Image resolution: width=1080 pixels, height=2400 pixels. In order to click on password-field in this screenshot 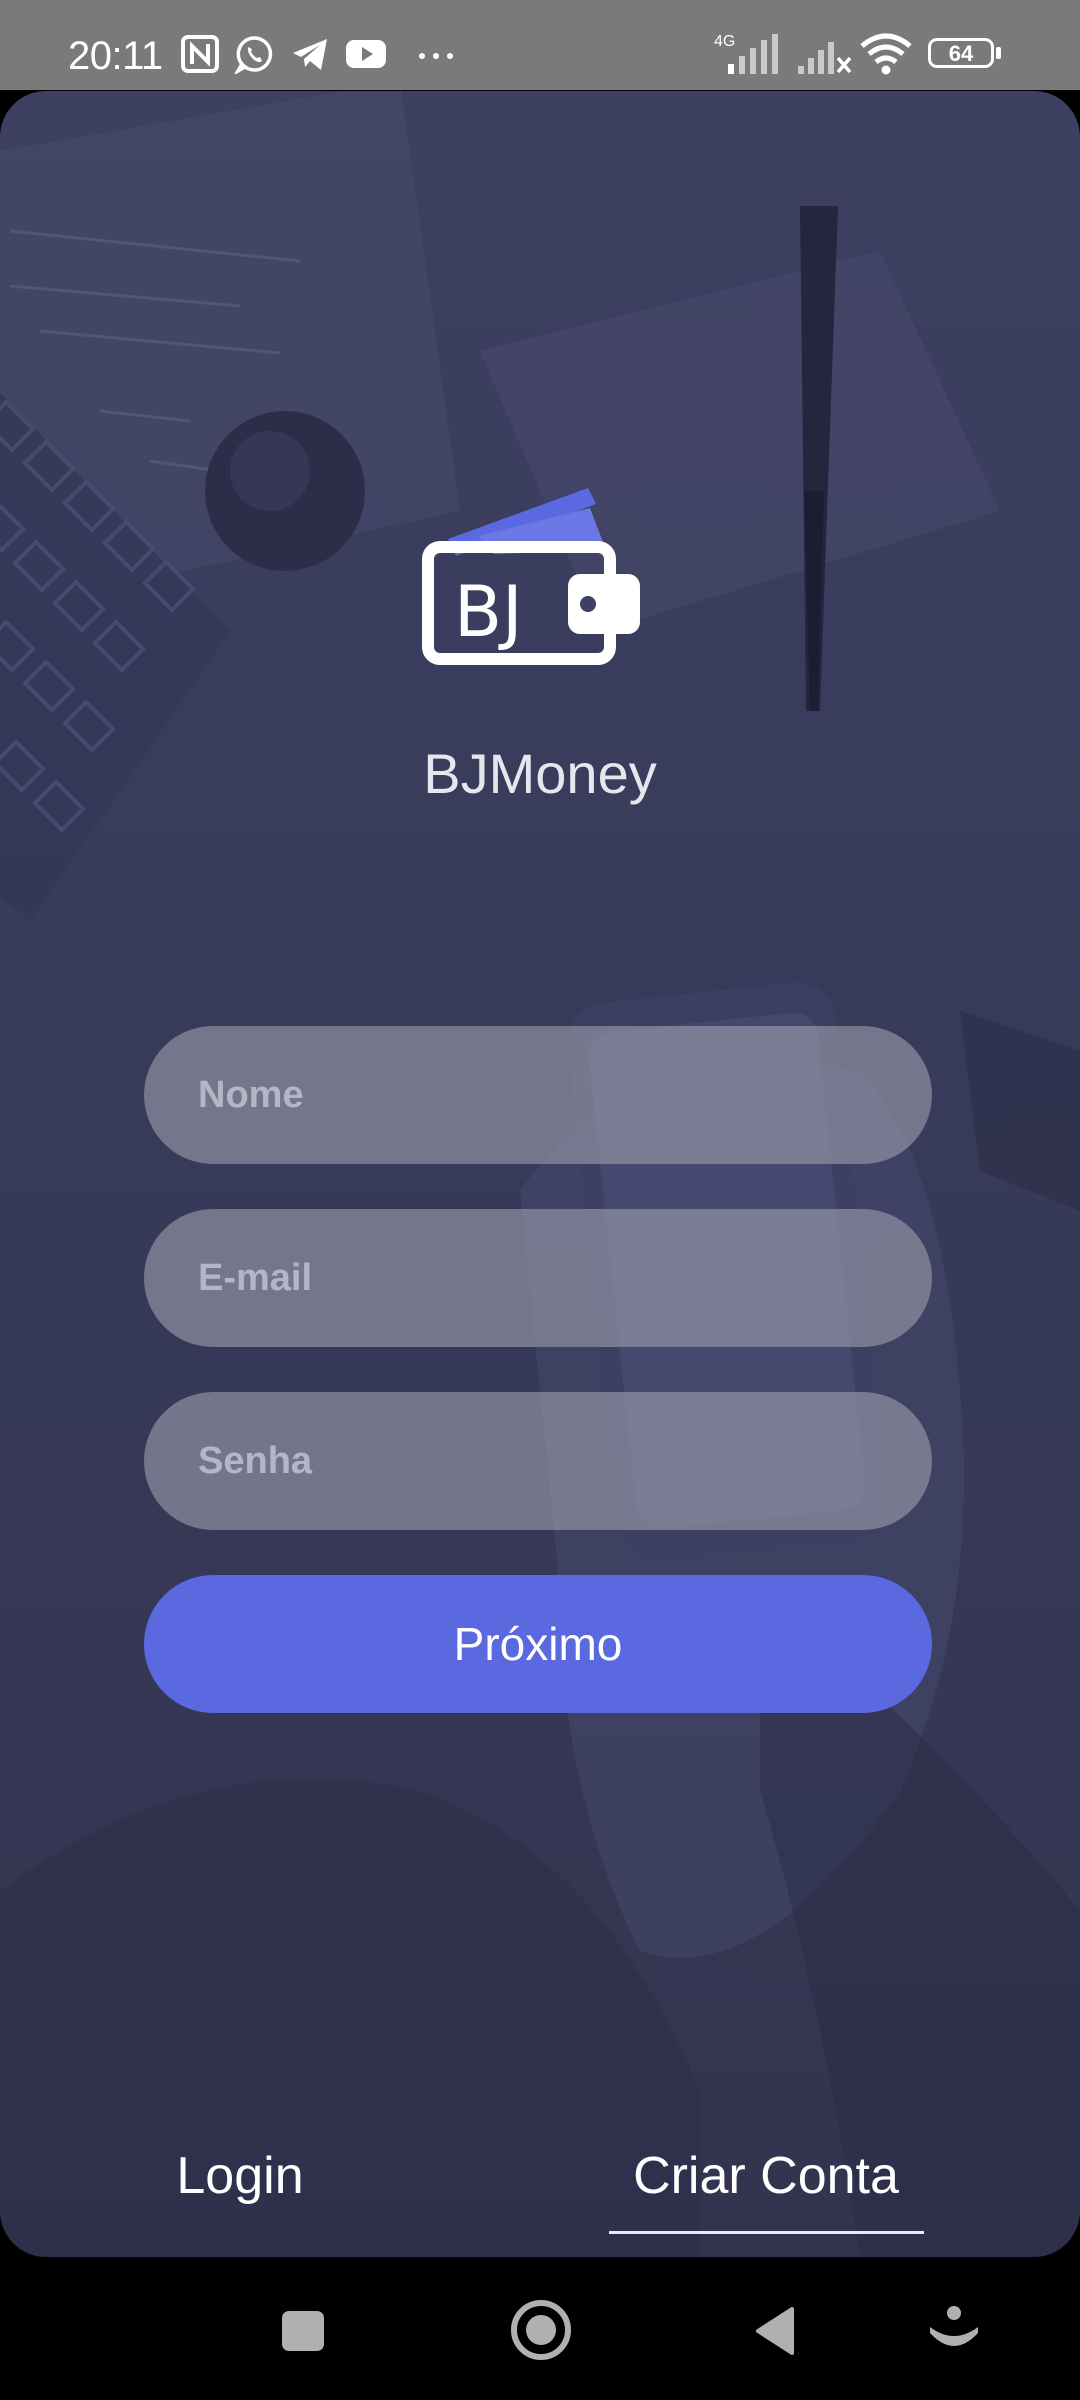, I will do `click(538, 1461)`.